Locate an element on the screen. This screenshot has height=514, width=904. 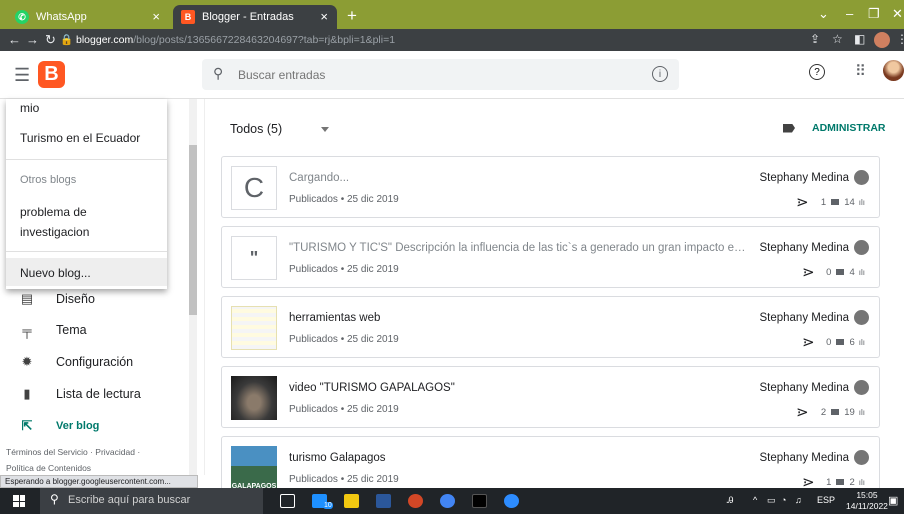
sidebar-item-lista-lectura: ▮ Lista de lectura is located at coordinates (80, 393).